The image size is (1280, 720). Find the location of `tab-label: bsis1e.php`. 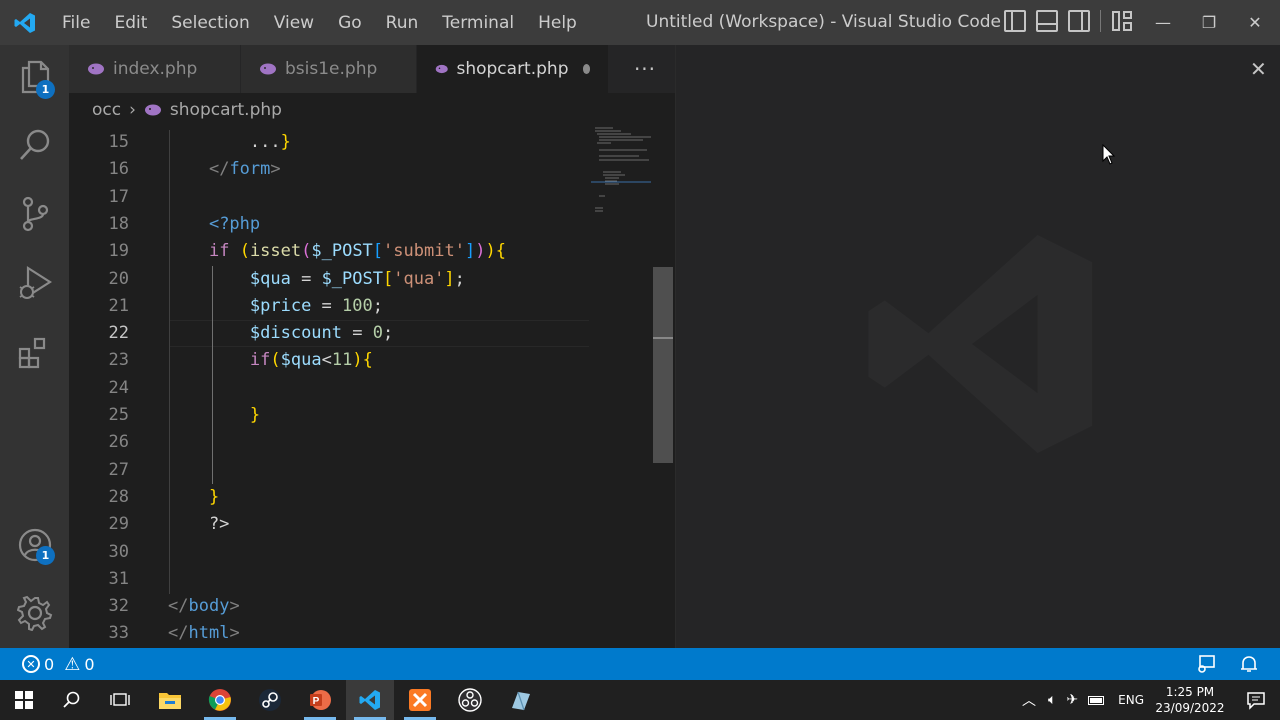

tab-label: bsis1e.php is located at coordinates (331, 69).